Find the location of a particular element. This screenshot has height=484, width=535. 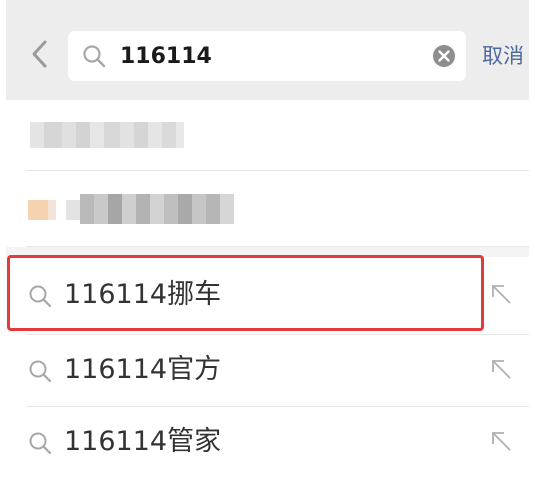

highlight-annotation is located at coordinates (245, 293).